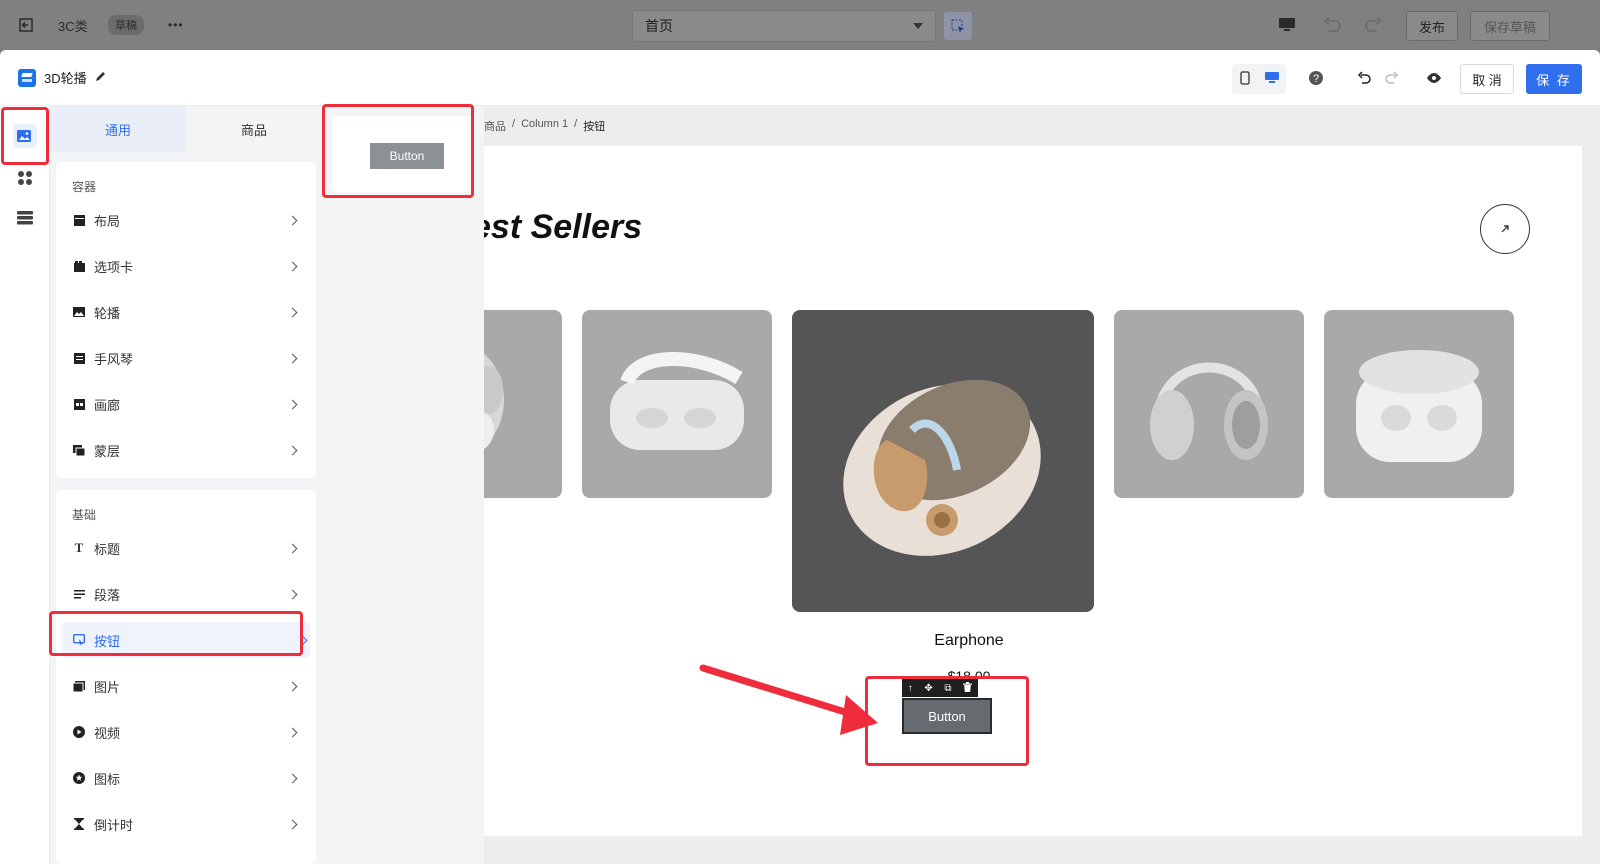  I want to click on rail-widgets-icon, so click(25, 178).